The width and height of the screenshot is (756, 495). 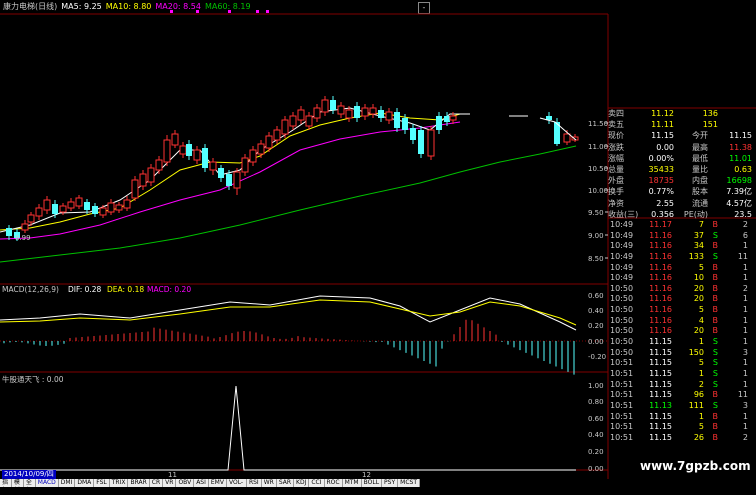 I want to click on indicator-tab-emv: EMV, so click(x=218, y=483).